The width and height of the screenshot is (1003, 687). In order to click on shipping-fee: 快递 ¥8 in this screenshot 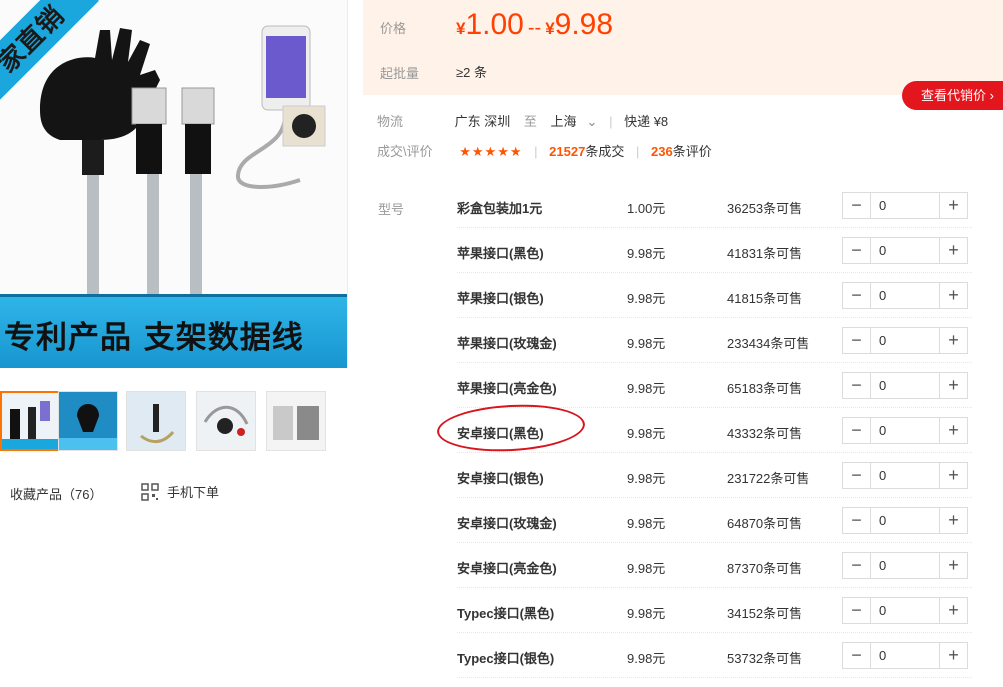, I will do `click(646, 121)`.